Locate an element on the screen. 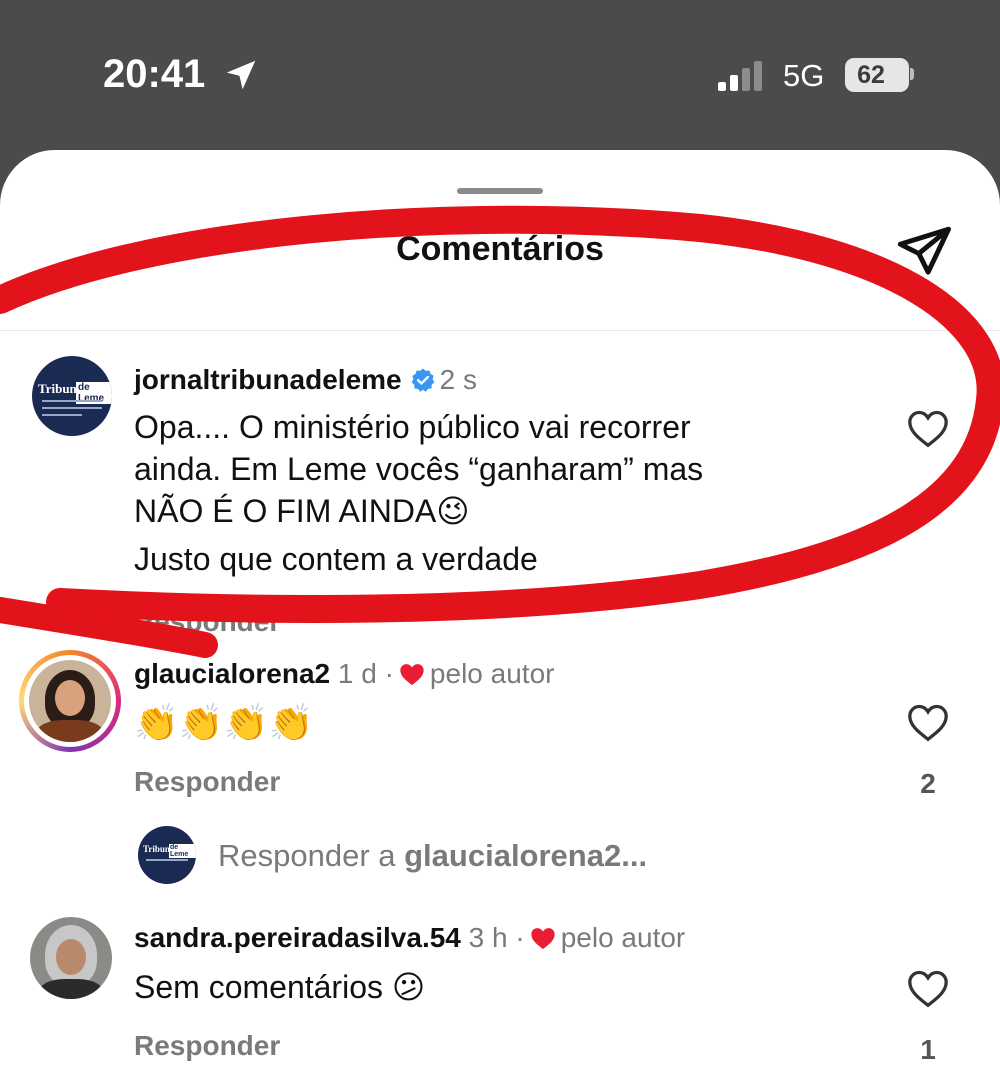 The image size is (1000, 1090). comment-line: ainda. Em Leme vocês “ganharam” mas is located at coordinates (419, 469).